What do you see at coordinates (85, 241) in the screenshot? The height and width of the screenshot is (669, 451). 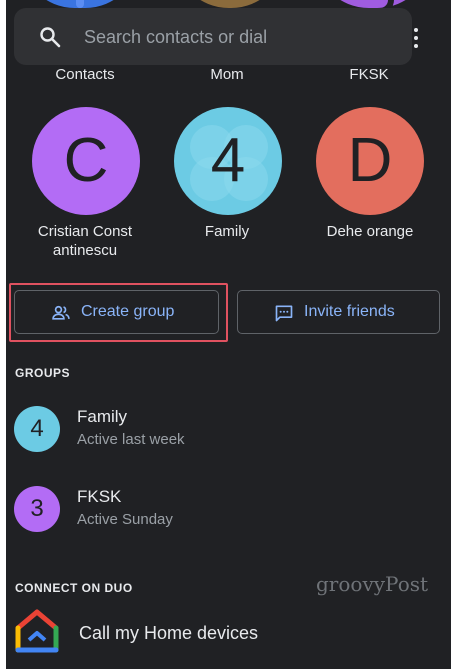 I see `favorite-name-cristian: Cristian Const antinescu` at bounding box center [85, 241].